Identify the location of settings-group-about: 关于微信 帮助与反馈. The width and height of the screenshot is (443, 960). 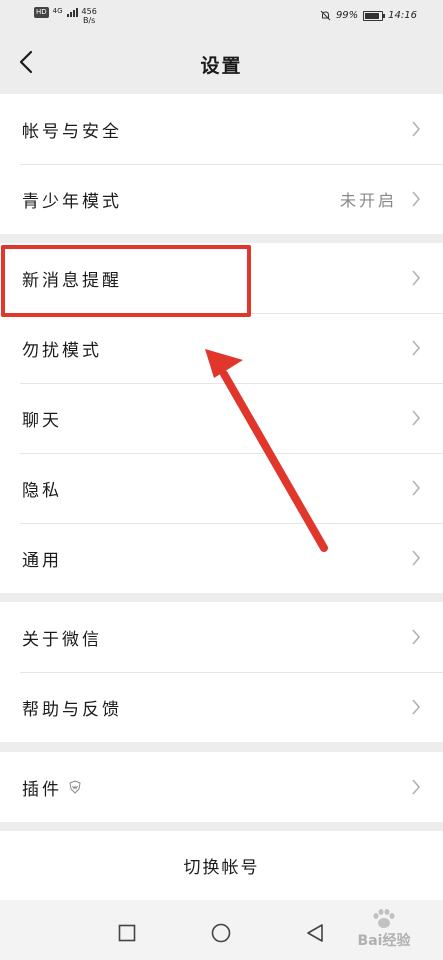
(221, 672).